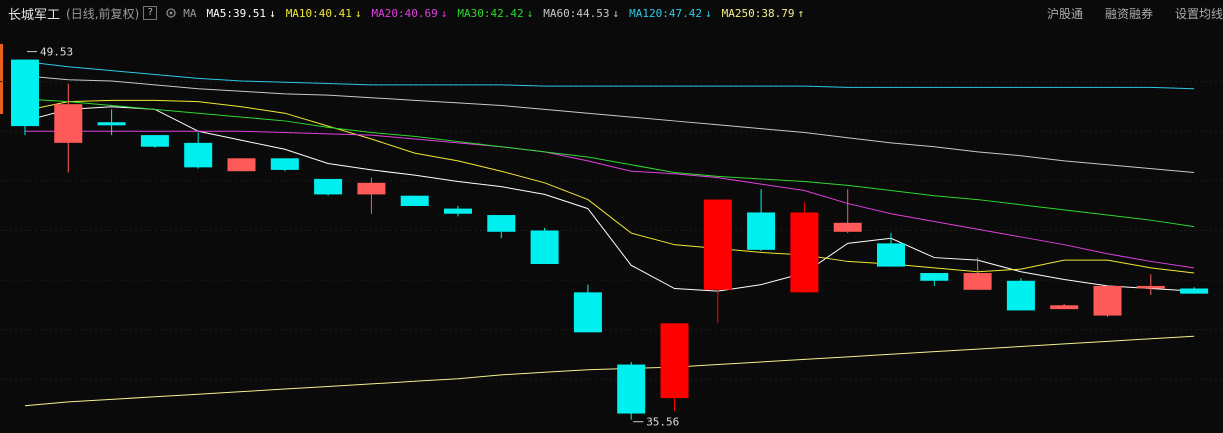  Describe the element at coordinates (662, 422) in the screenshot. I see `min-price-label: 35.56` at that location.